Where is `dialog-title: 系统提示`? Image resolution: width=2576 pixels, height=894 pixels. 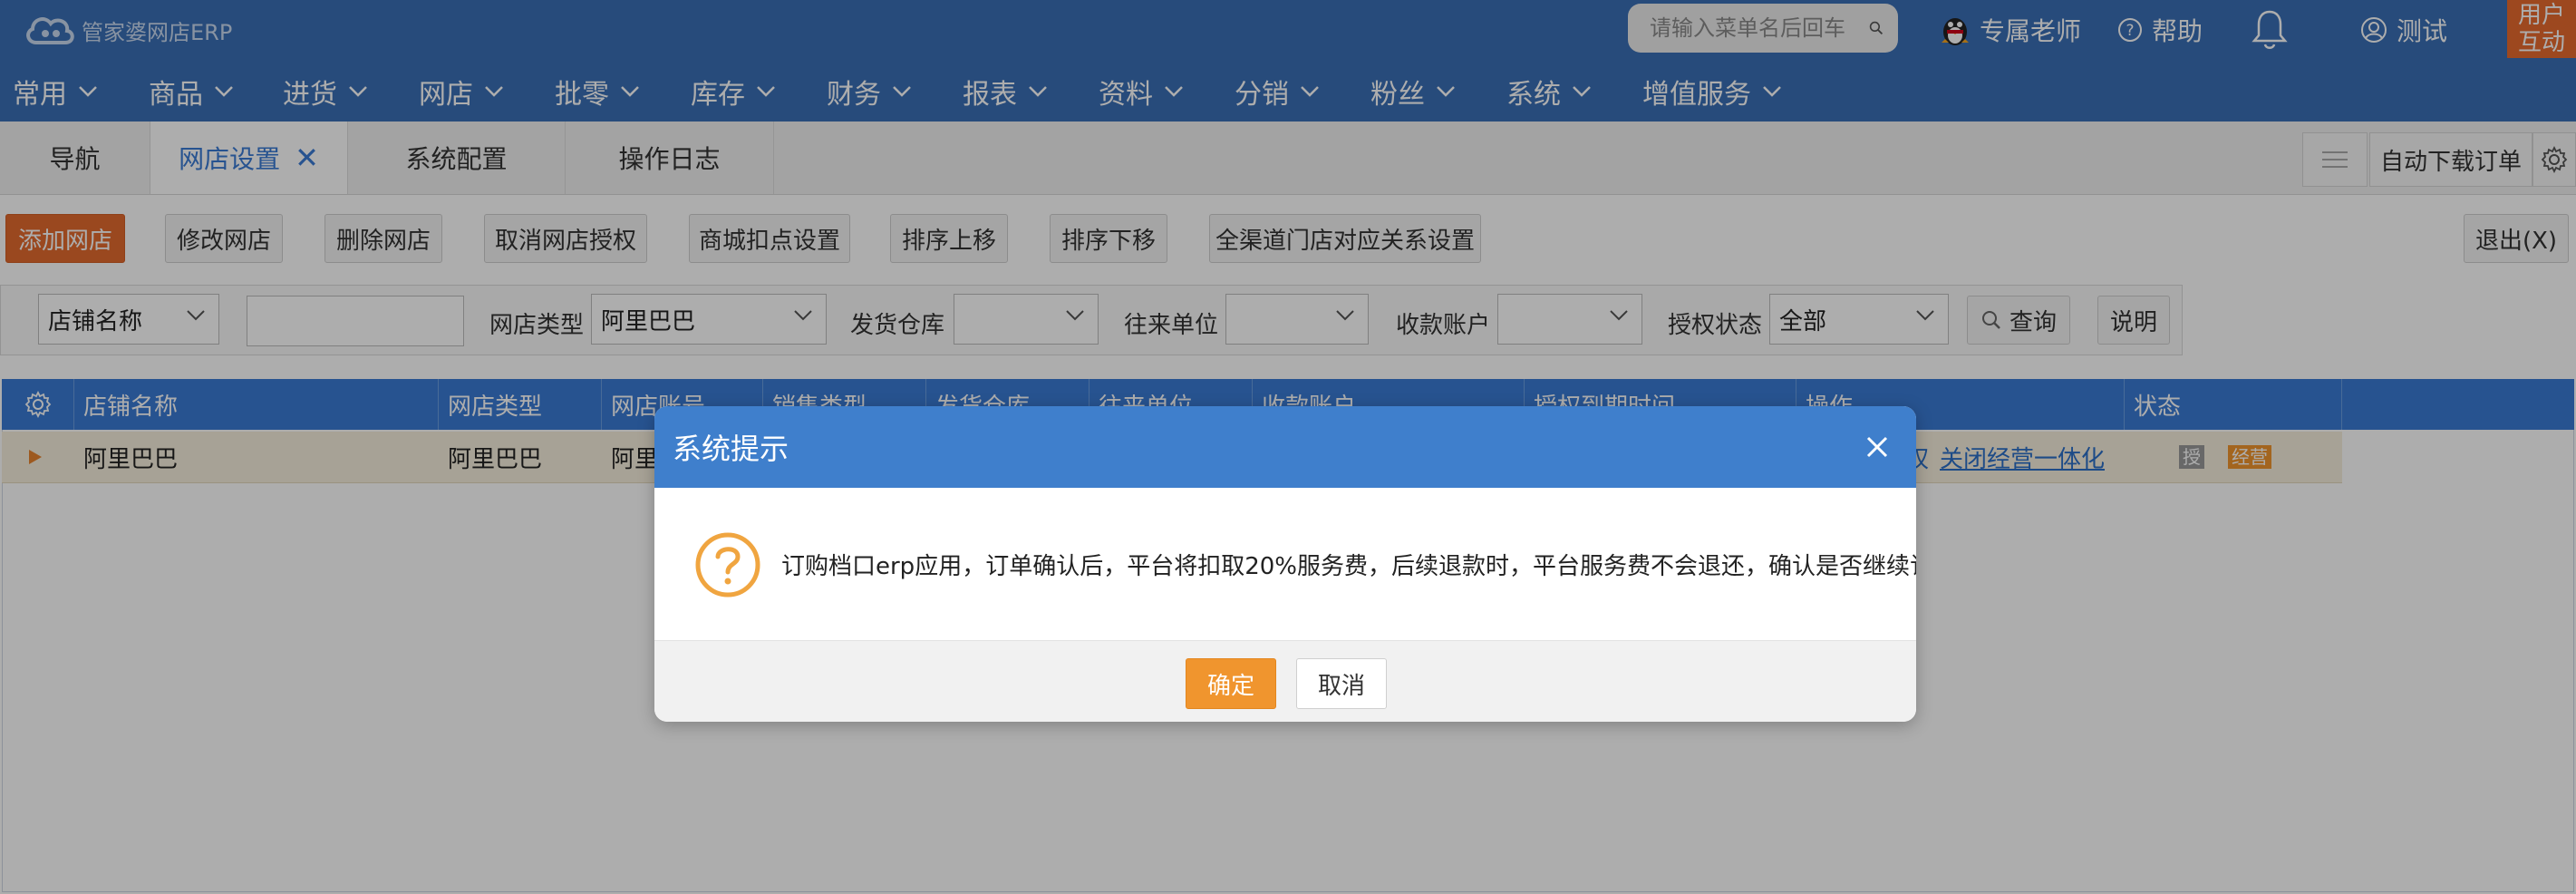
dialog-title: 系统提示 is located at coordinates (731, 449).